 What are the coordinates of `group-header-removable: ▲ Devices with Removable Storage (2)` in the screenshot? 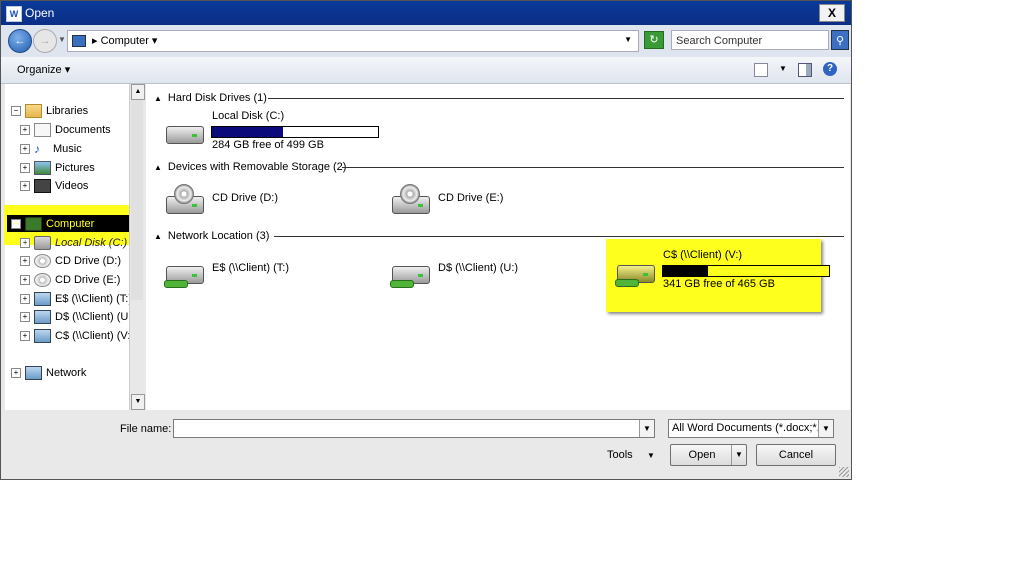 It's located at (250, 167).